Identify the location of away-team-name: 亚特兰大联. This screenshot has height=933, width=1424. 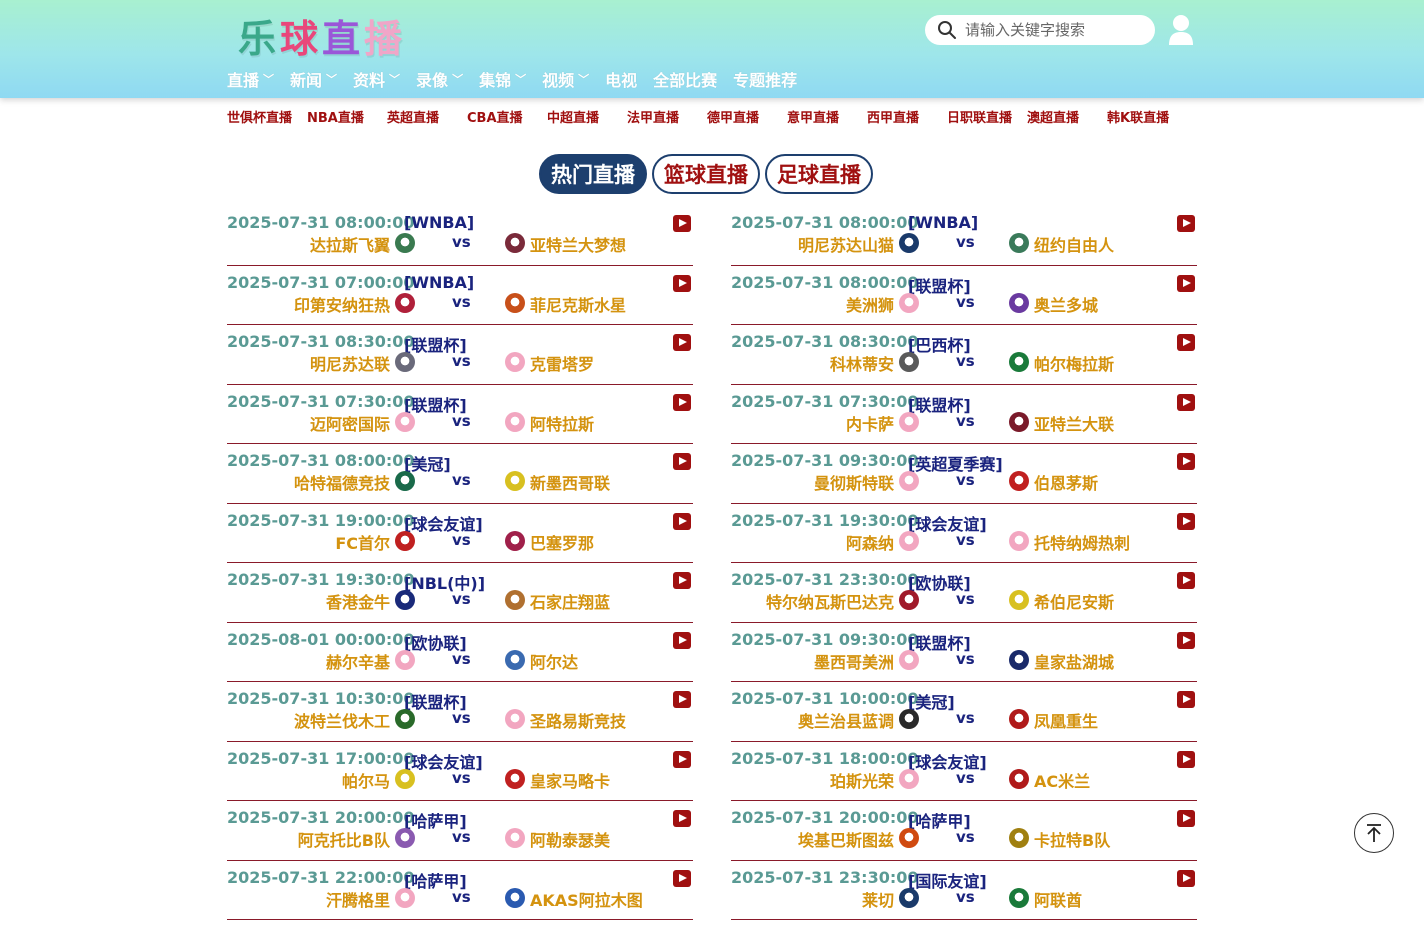
(1074, 423).